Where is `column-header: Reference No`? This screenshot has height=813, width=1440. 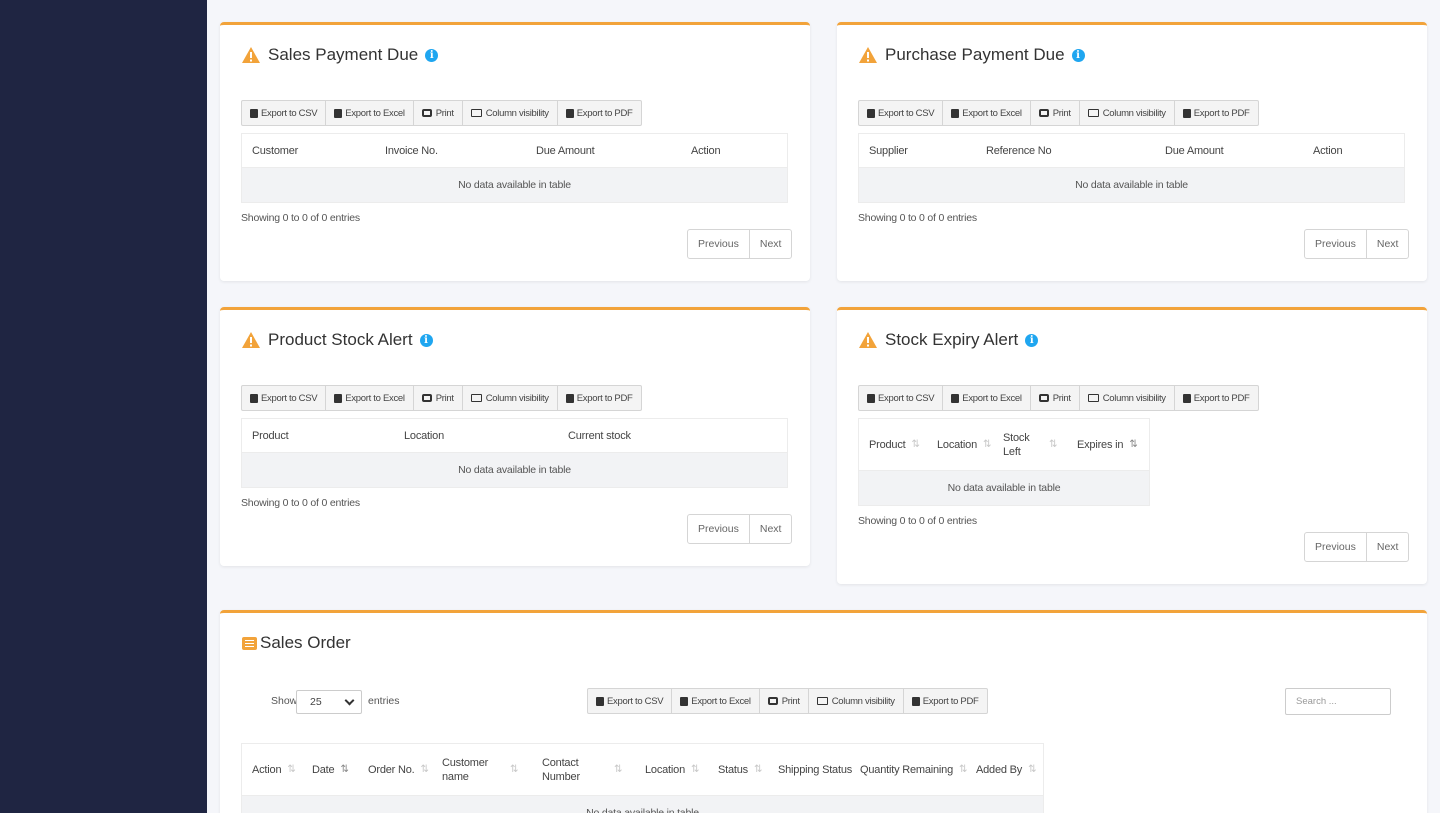 column-header: Reference No is located at coordinates (1065, 151).